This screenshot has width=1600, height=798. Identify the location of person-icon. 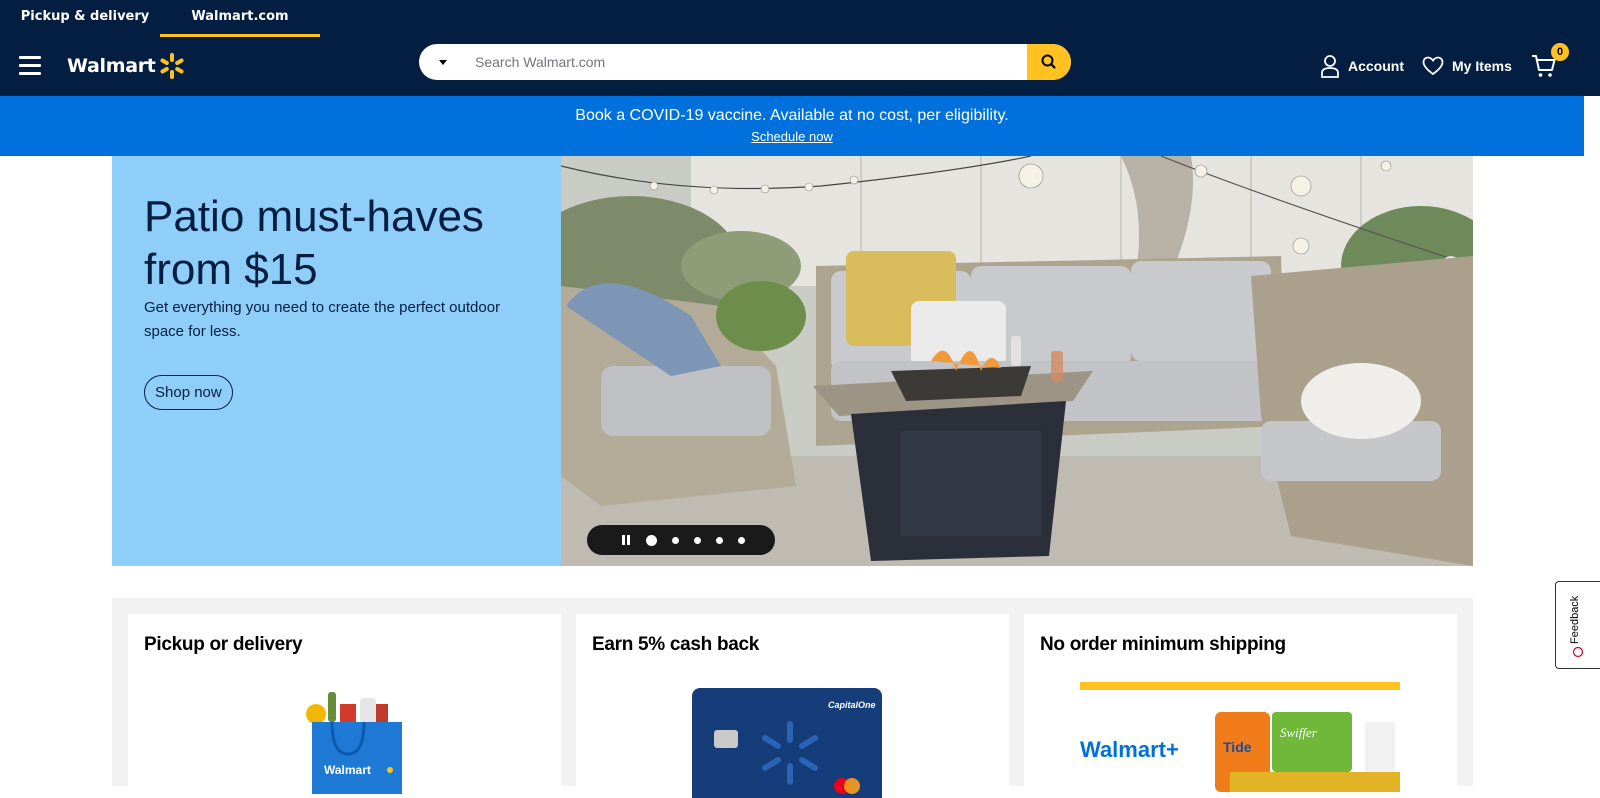
(1330, 66).